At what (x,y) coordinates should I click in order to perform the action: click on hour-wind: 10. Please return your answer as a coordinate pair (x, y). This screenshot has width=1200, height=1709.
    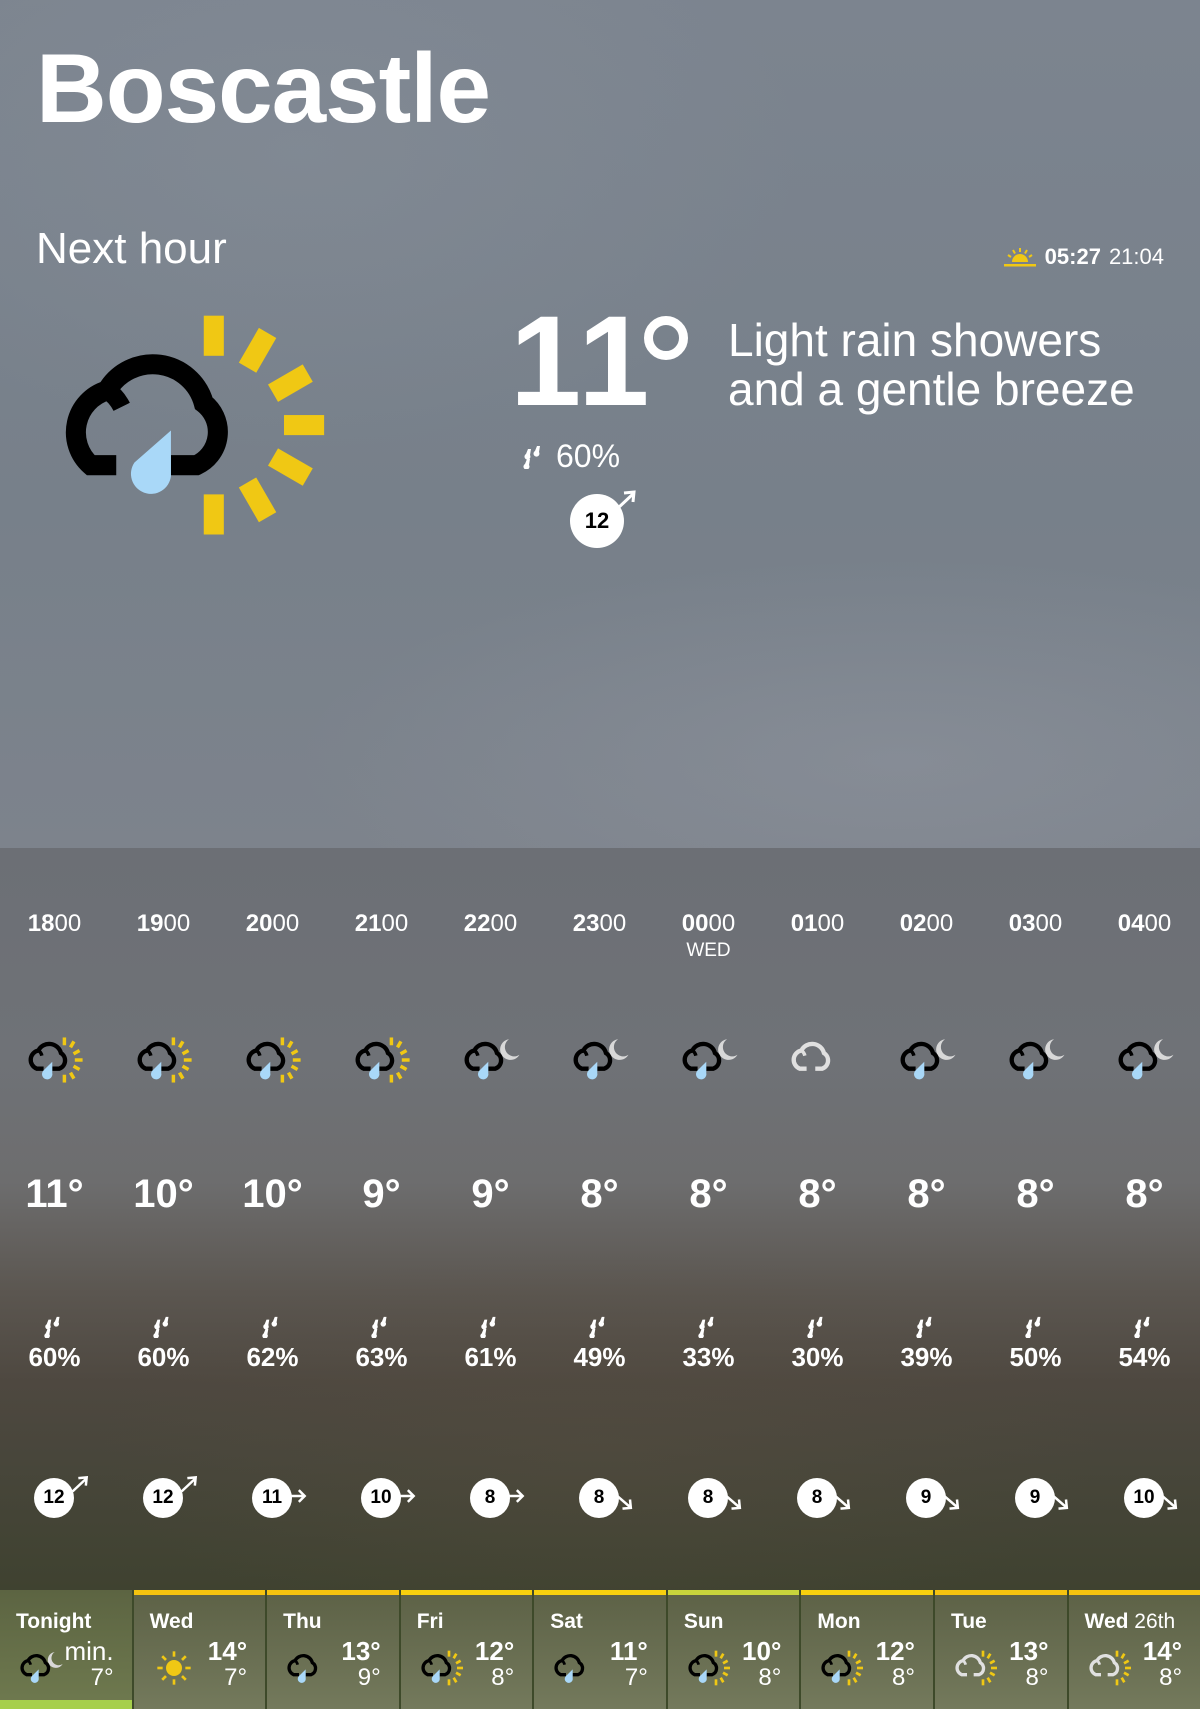
    Looking at the image, I should click on (388, 1498).